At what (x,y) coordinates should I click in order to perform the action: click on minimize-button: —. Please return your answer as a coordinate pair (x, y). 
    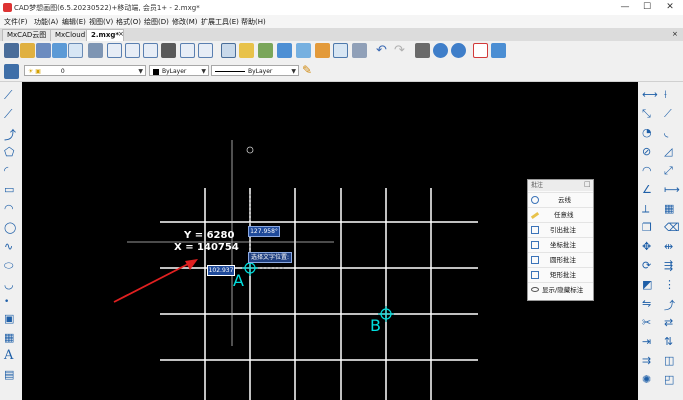
    Looking at the image, I should click on (625, 7).